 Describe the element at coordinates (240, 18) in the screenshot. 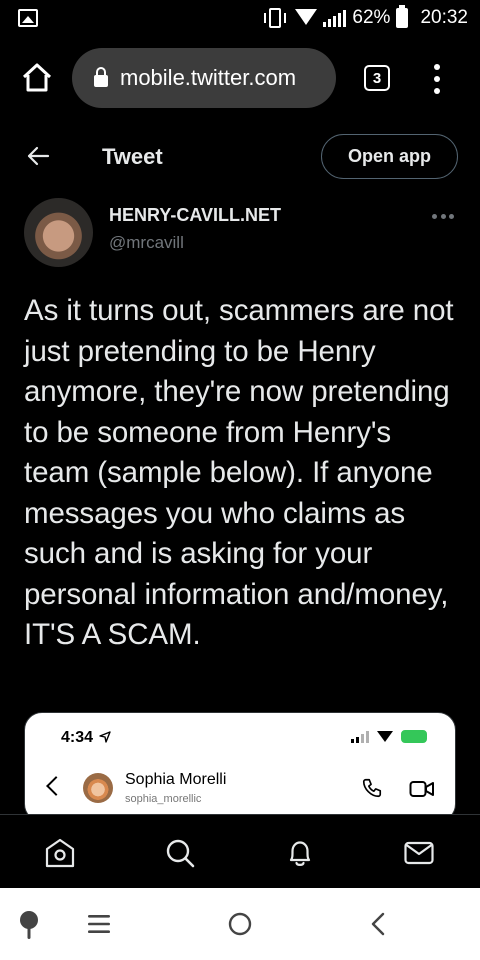

I see `status-bar: 62% 20:32` at that location.